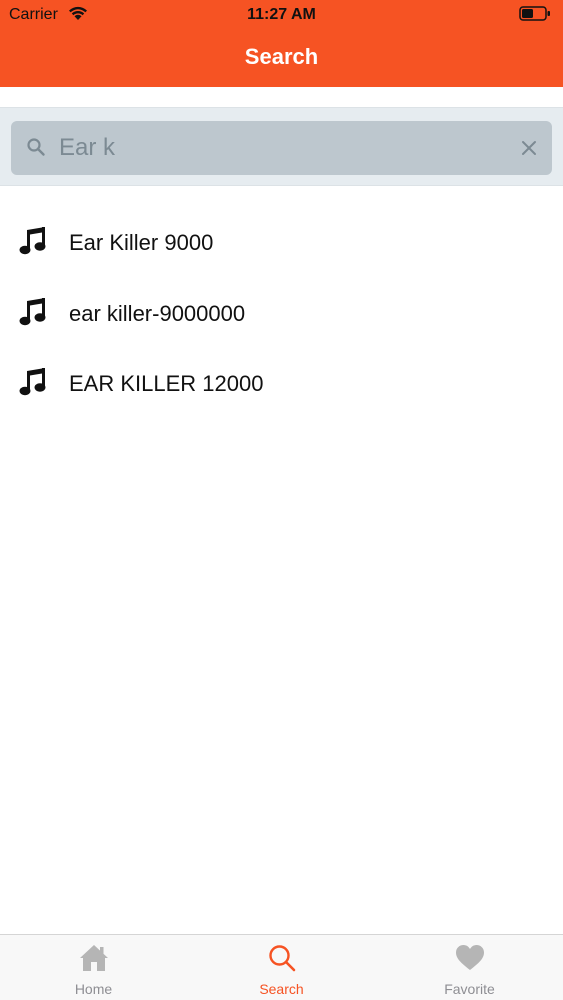 The width and height of the screenshot is (563, 1000). What do you see at coordinates (534, 13) in the screenshot?
I see `battery-icon` at bounding box center [534, 13].